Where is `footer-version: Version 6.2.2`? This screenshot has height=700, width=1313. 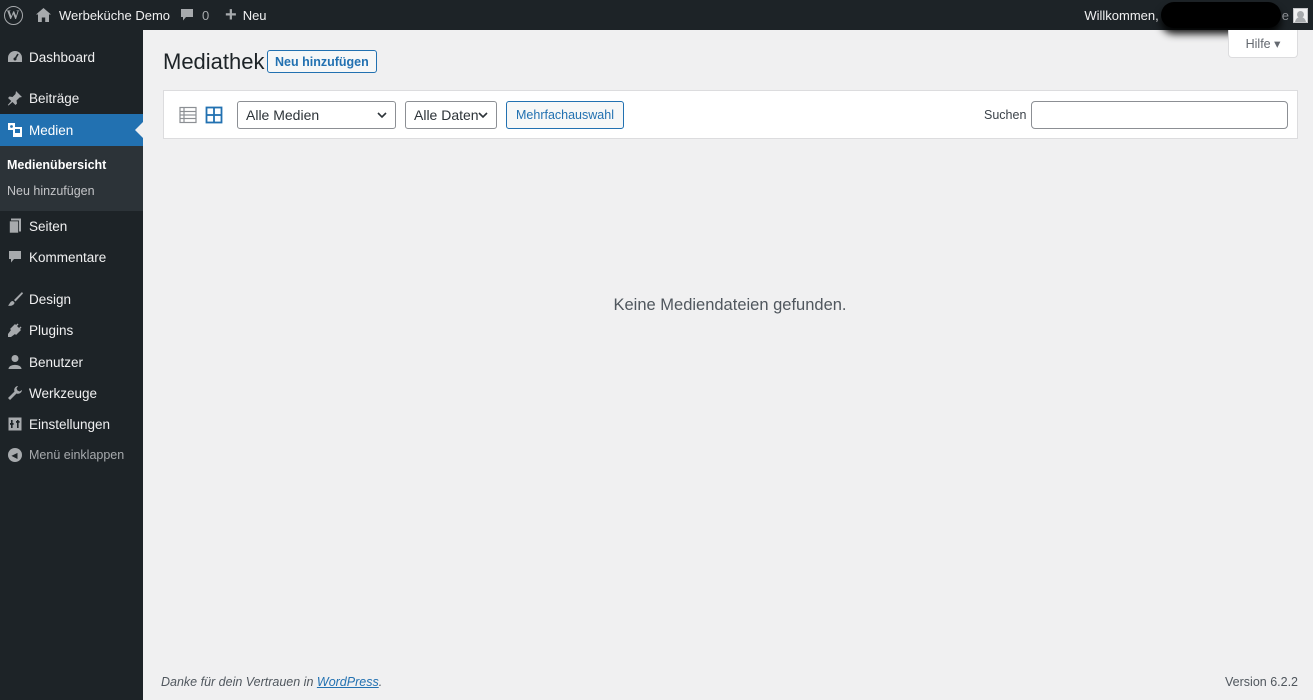
footer-version: Version 6.2.2 is located at coordinates (1261, 682).